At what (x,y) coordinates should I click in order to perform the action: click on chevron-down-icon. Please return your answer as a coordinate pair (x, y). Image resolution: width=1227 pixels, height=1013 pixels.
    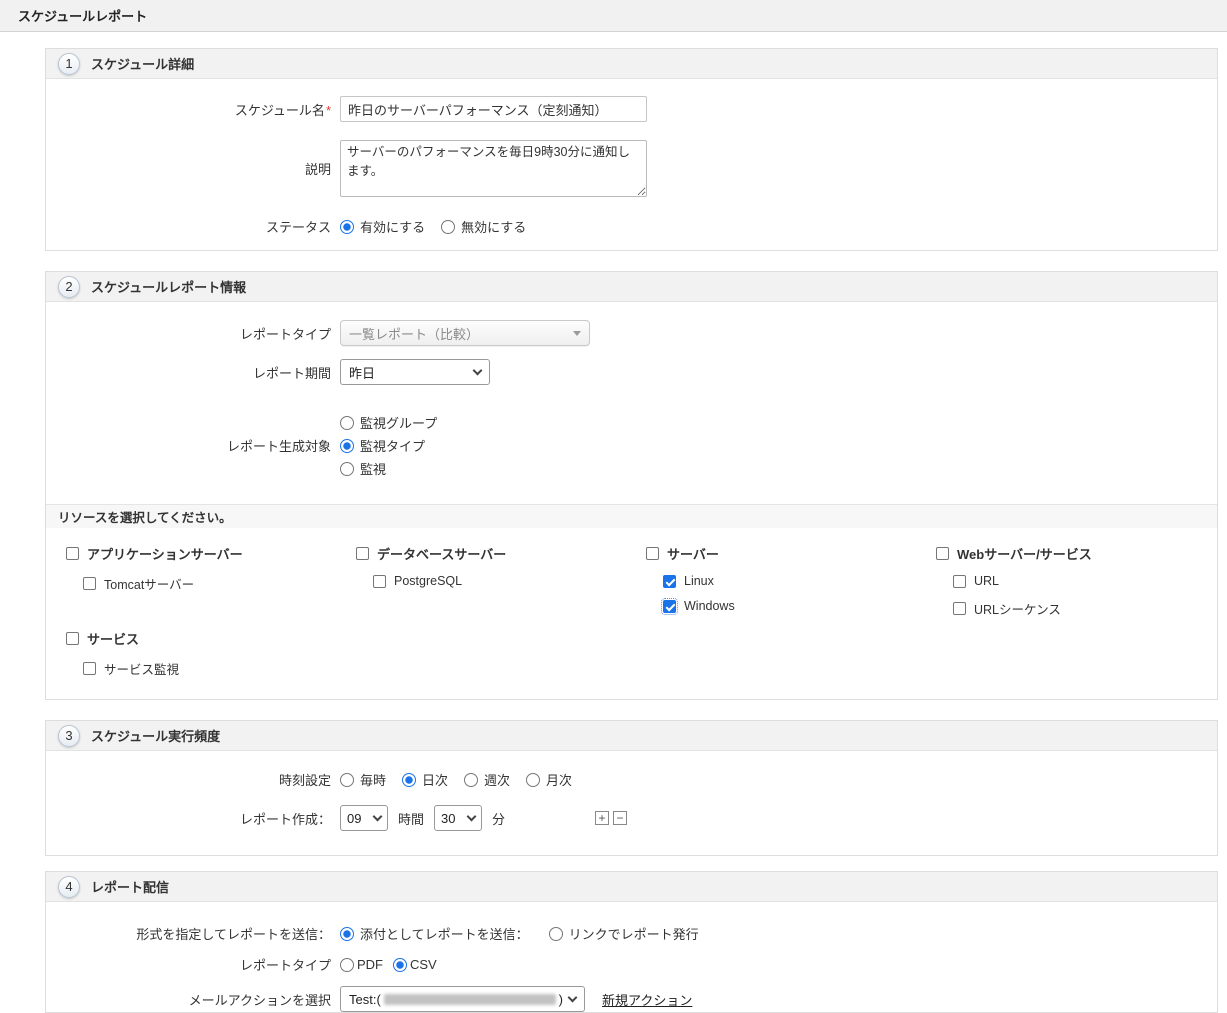
    Looking at the image, I should click on (572, 997).